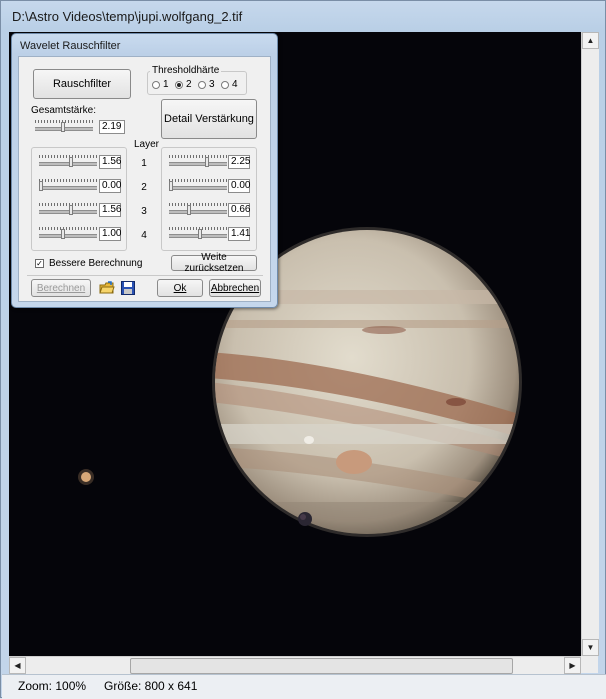 This screenshot has width=606, height=699. What do you see at coordinates (64, 110) in the screenshot?
I see `gesamtstaerke-label: Gesamtstärke:` at bounding box center [64, 110].